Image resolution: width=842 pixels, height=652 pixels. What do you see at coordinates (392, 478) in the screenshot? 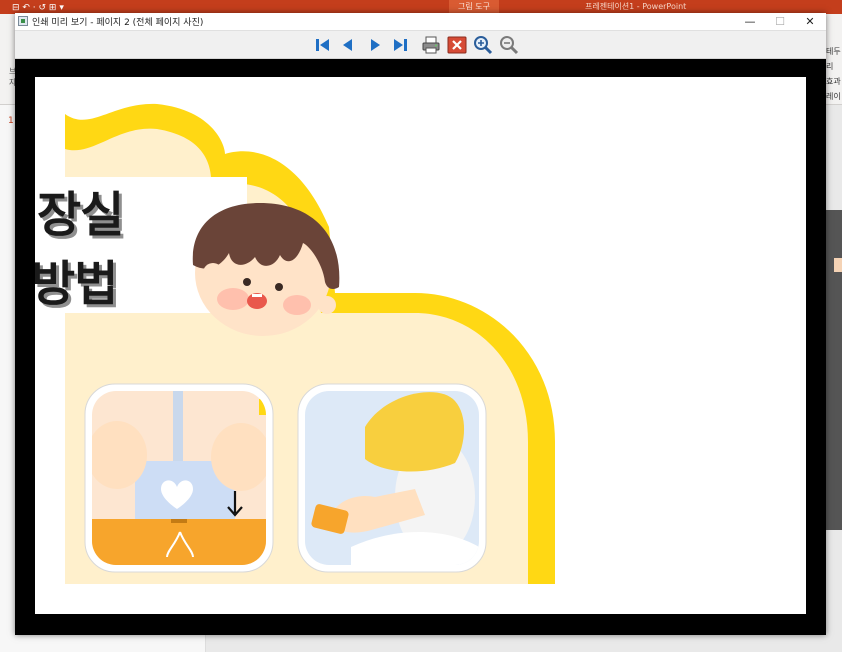
I see `picture-frame-right` at bounding box center [392, 478].